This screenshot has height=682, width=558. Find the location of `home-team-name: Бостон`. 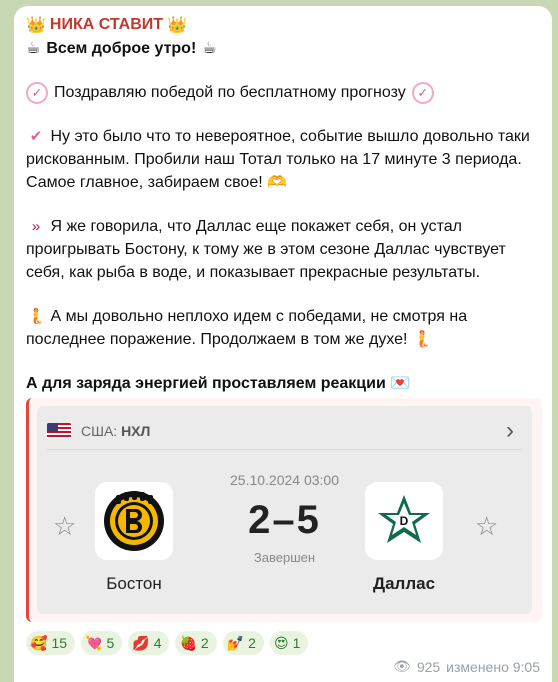

home-team-name: Бостон is located at coordinates (134, 583).